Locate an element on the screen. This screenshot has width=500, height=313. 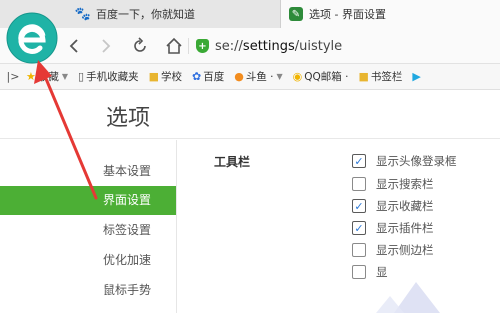
bookmark-bilibili: ▶ is located at coordinates (416, 76).